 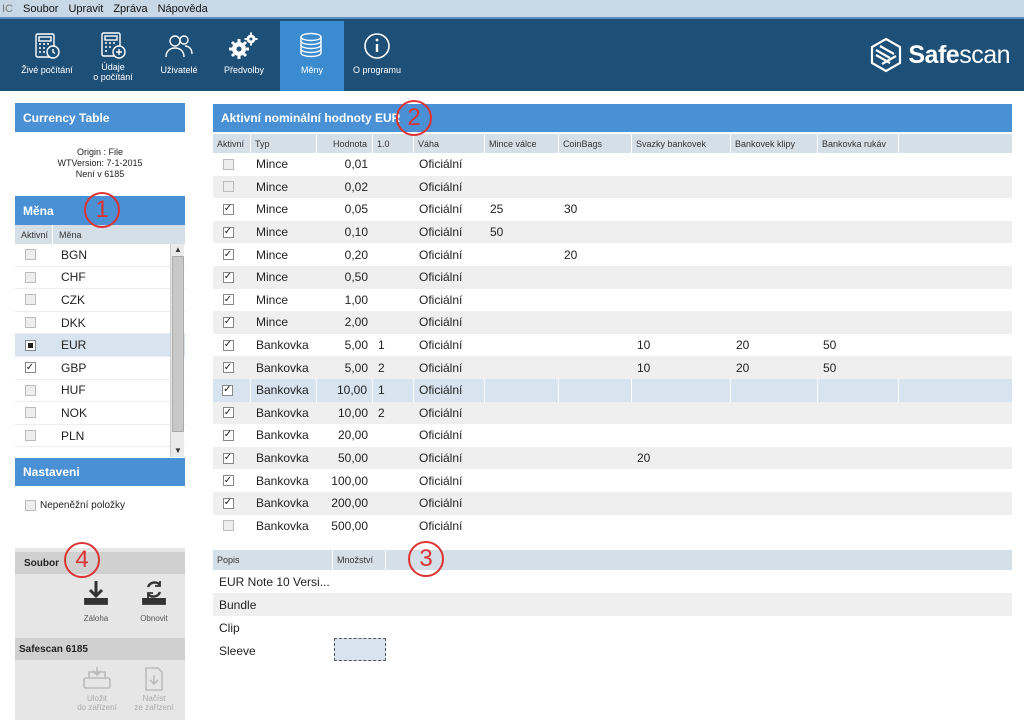 What do you see at coordinates (40, 9) in the screenshot?
I see `menu-soubor: Soubor` at bounding box center [40, 9].